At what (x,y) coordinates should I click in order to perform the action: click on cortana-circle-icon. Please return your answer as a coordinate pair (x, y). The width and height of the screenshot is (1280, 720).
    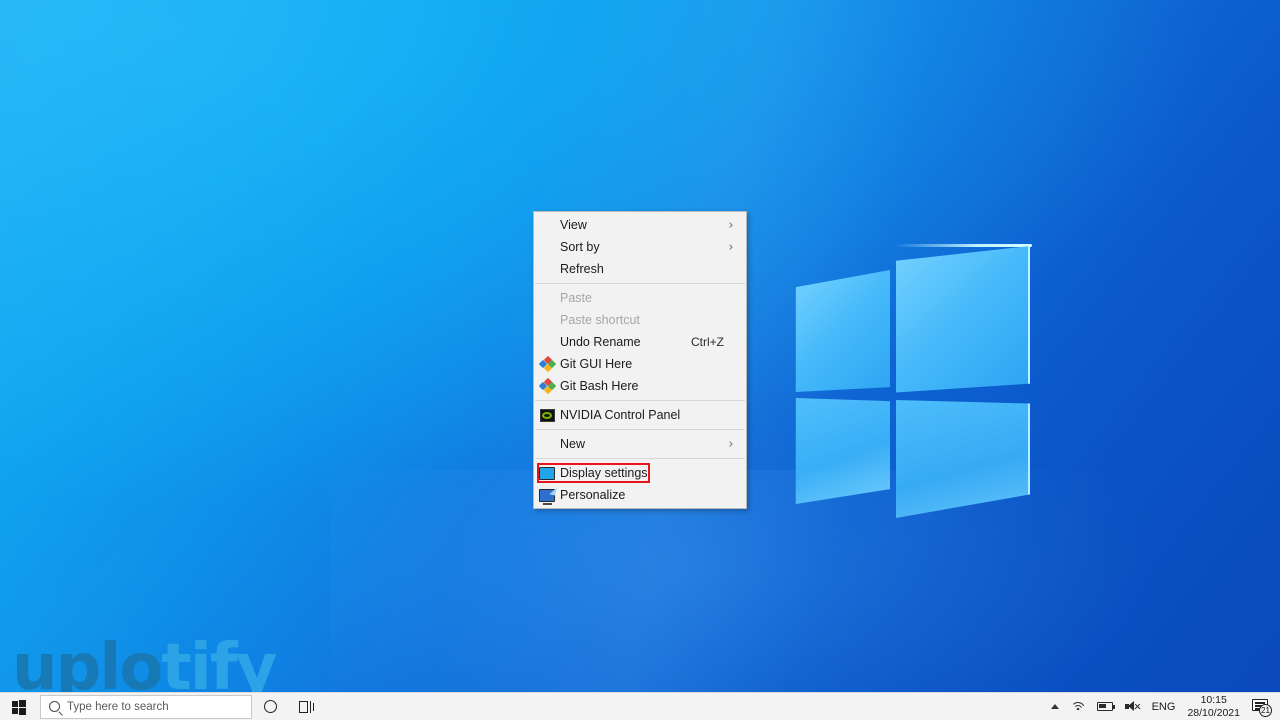
    Looking at the image, I should click on (270, 706).